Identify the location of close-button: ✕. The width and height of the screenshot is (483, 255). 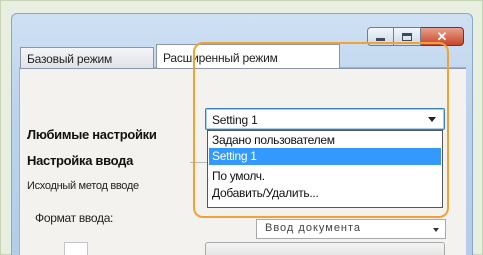
(442, 36).